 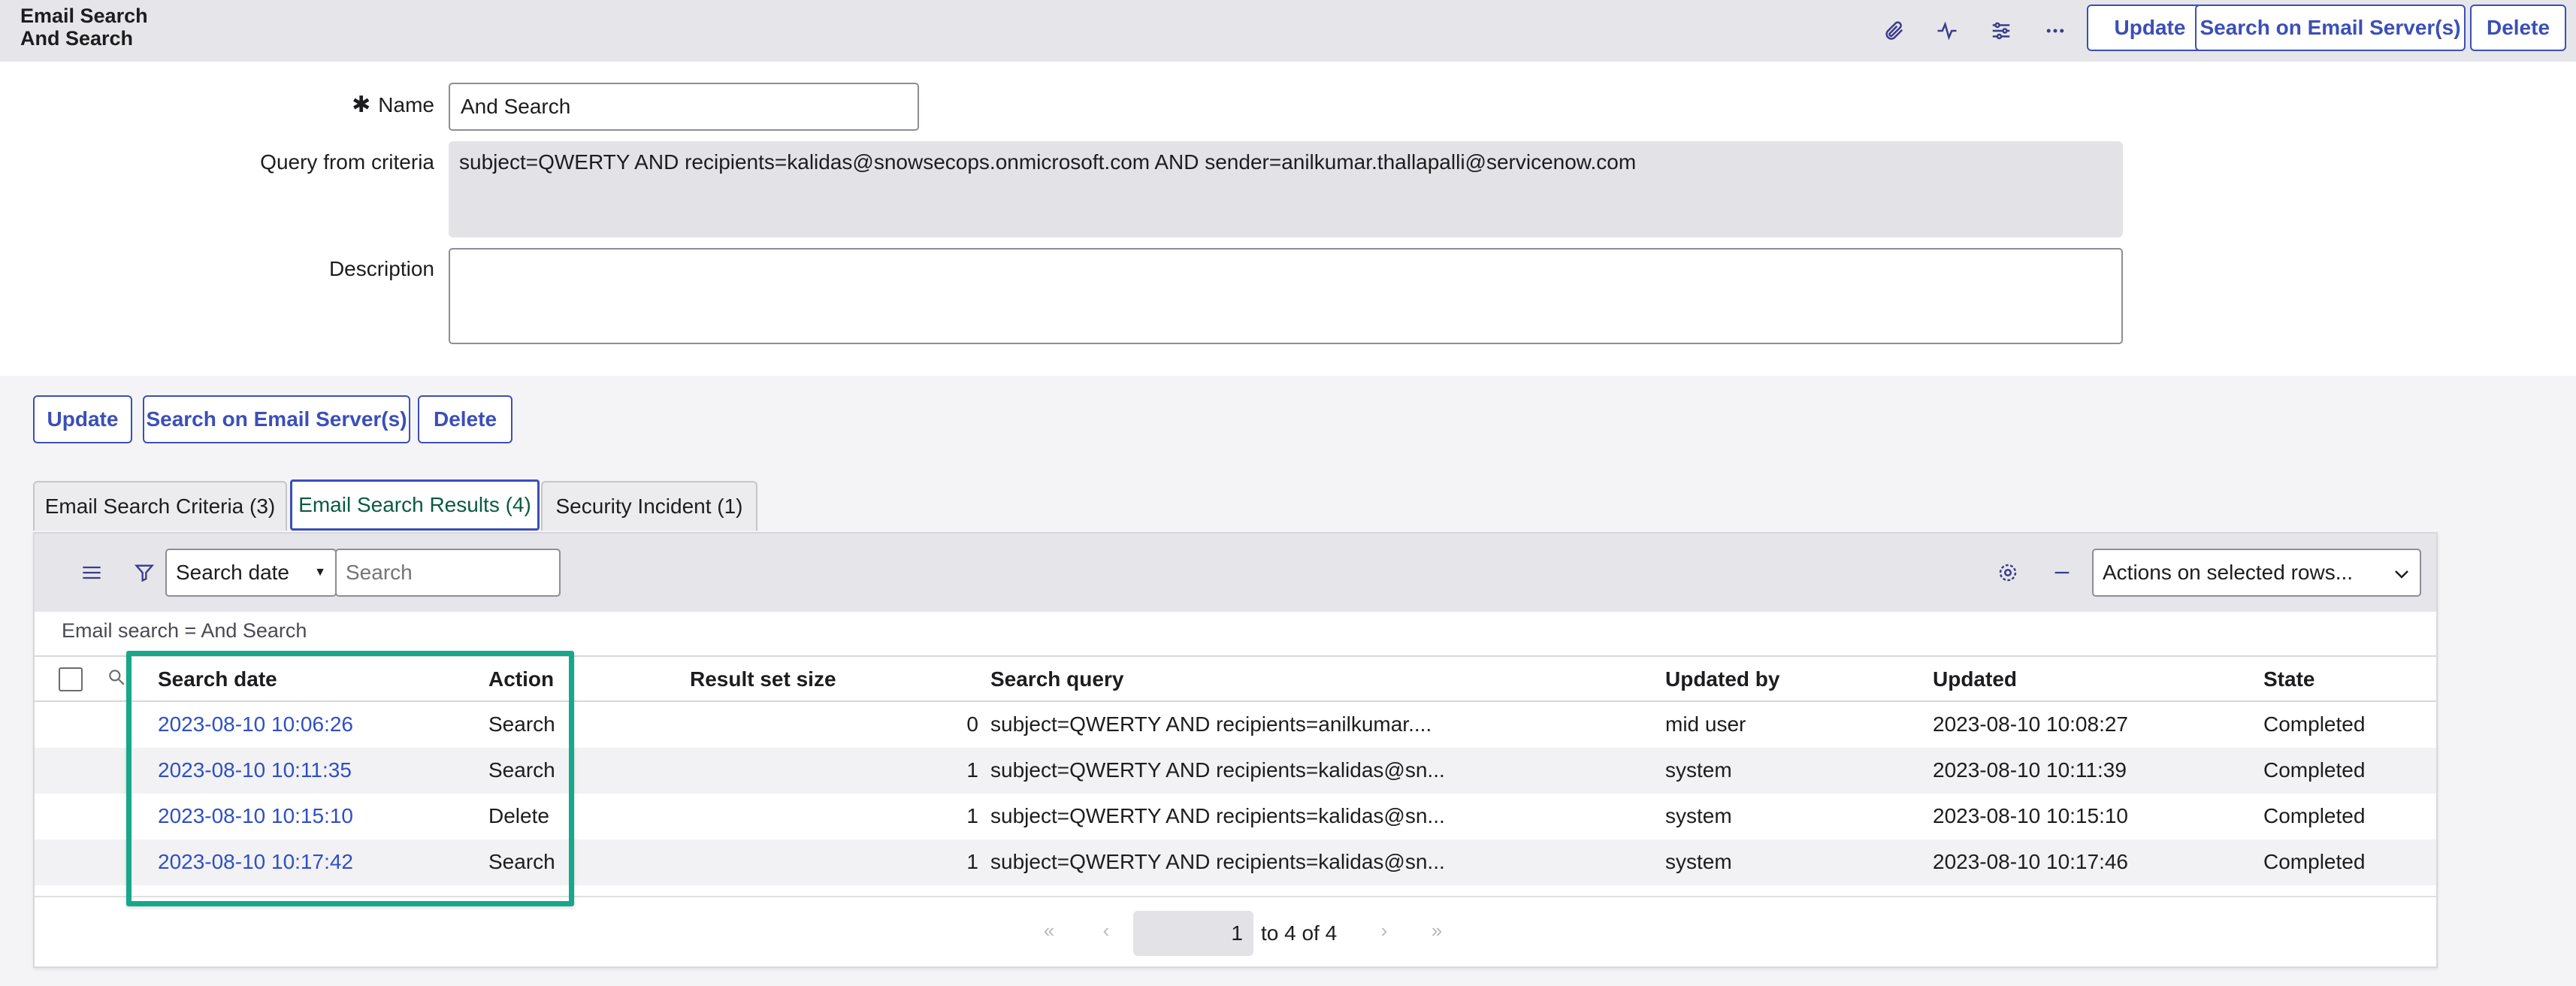 I want to click on search-servers-button: Search on Email Server(s), so click(x=276, y=419).